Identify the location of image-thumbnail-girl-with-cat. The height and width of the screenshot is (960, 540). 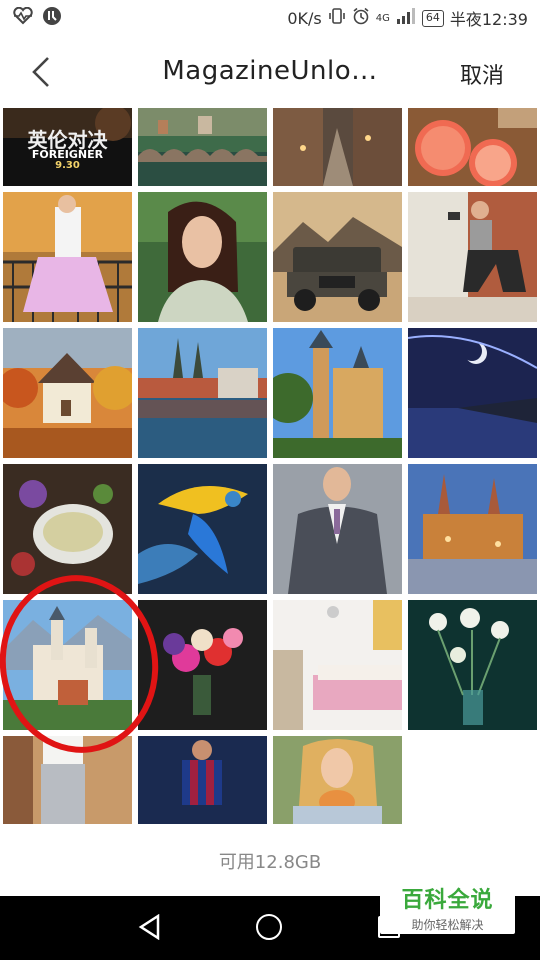
(337, 780).